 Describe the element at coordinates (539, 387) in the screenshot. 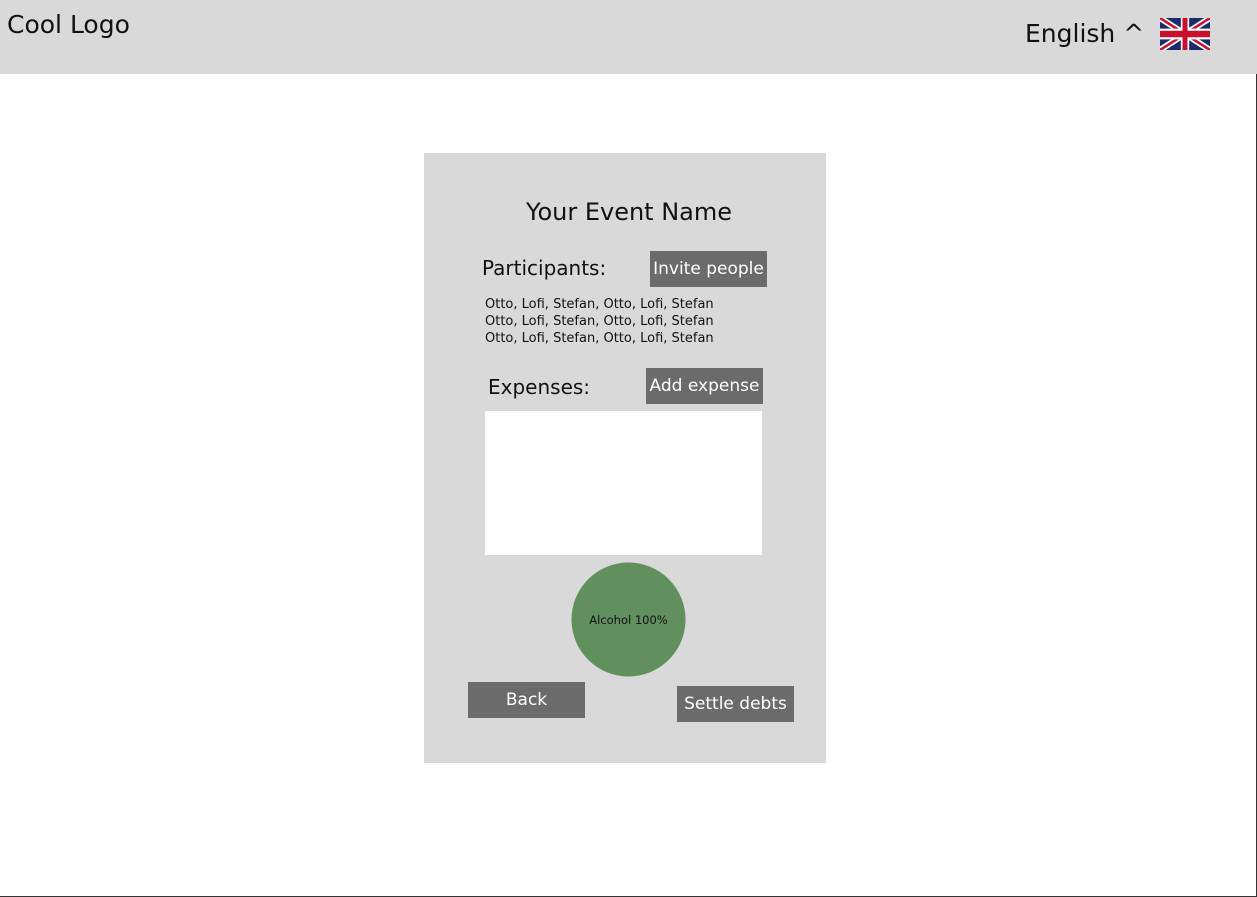

I see `expenses-label: Expenses:` at that location.